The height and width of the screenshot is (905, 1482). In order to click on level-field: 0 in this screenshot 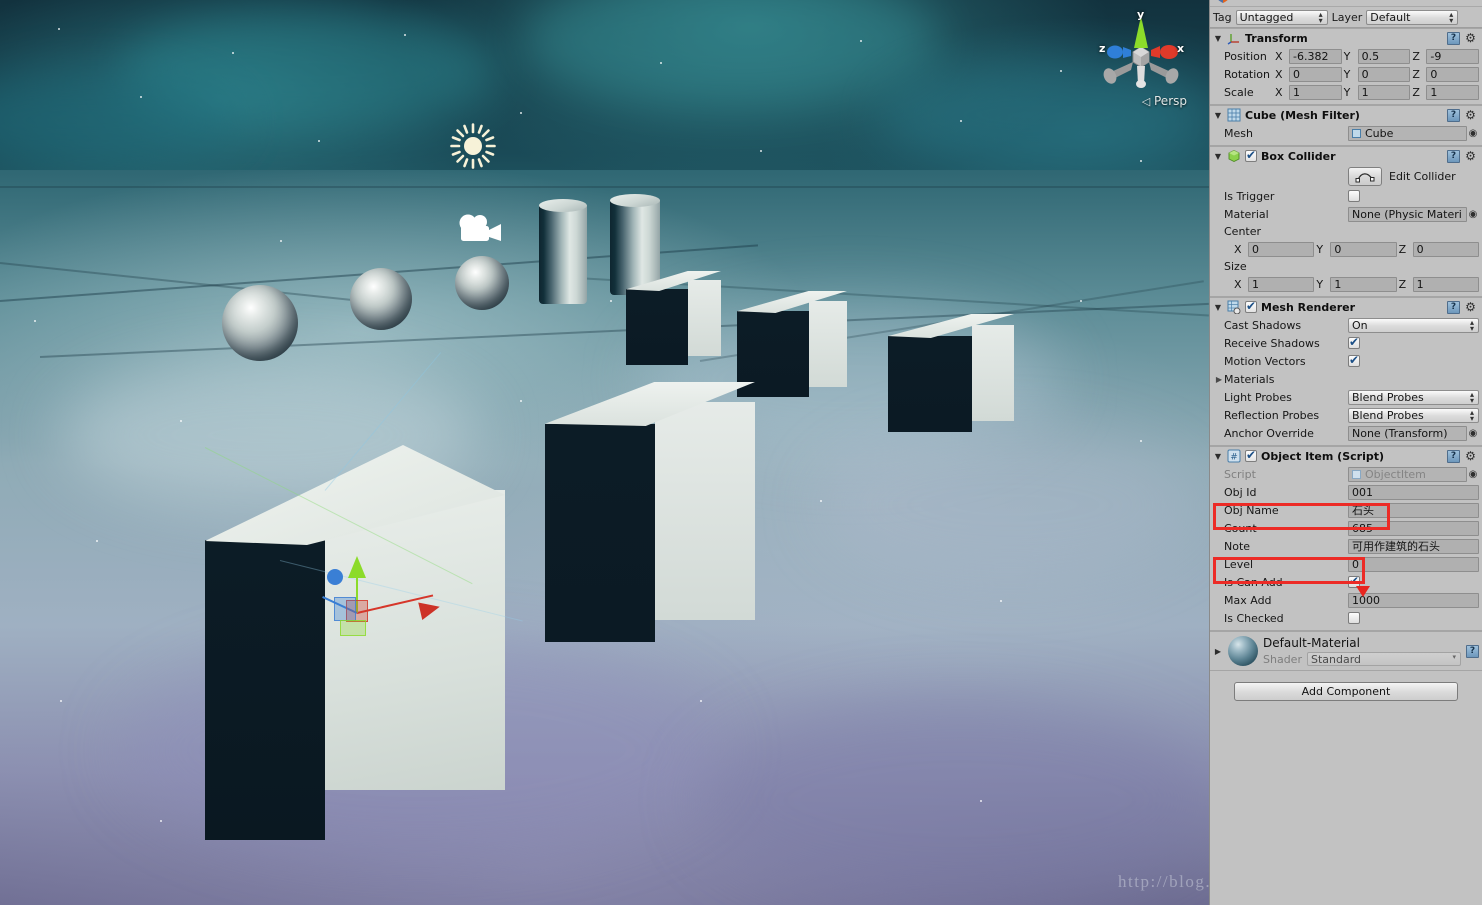, I will do `click(1413, 564)`.